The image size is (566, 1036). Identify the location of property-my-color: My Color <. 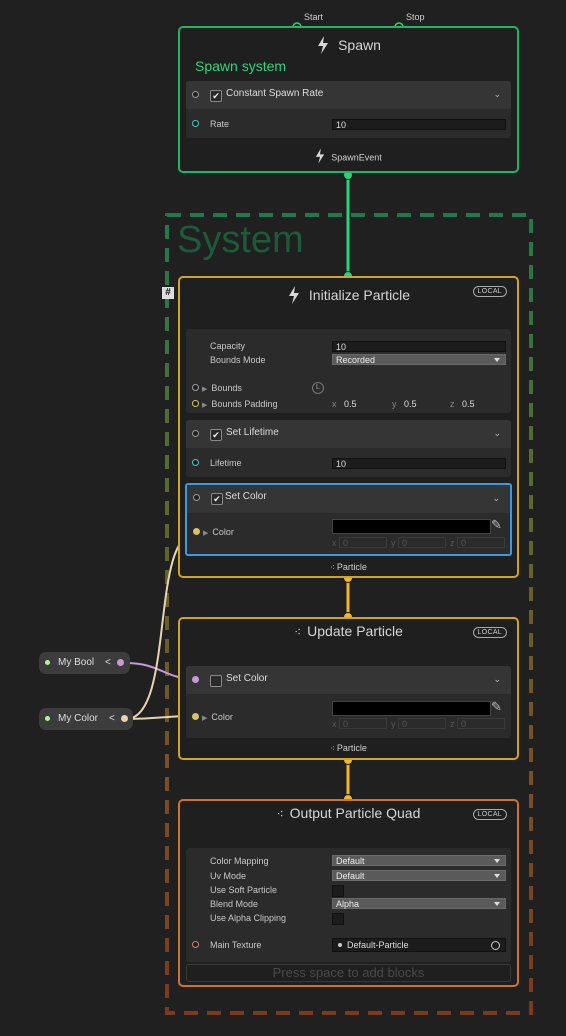
(86, 719).